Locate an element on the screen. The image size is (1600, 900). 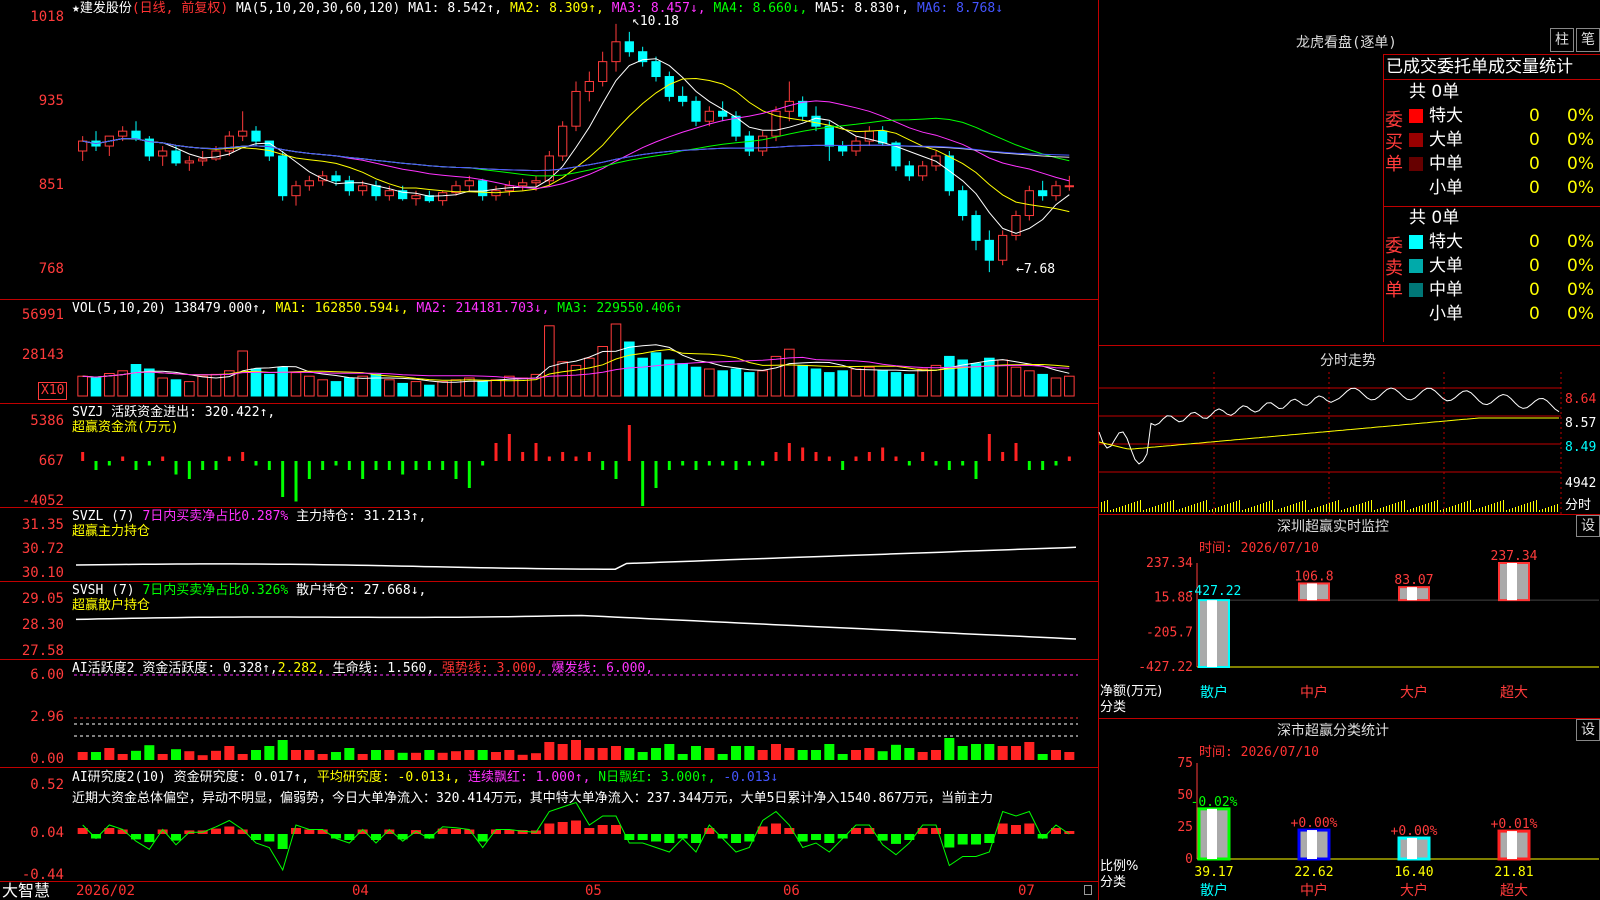
main-holding-line is located at coordinates (576, 558).